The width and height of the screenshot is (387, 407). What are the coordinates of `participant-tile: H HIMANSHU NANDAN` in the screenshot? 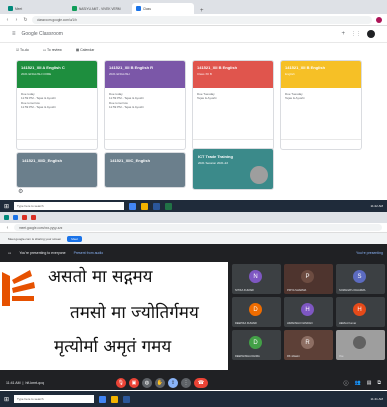 It's located at (308, 312).